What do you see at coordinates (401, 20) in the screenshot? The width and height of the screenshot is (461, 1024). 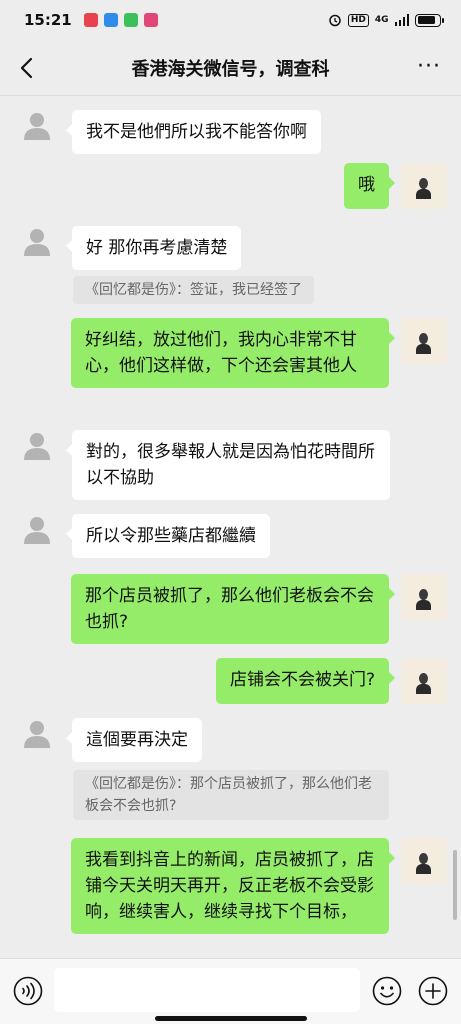 I see `signal-icon` at bounding box center [401, 20].